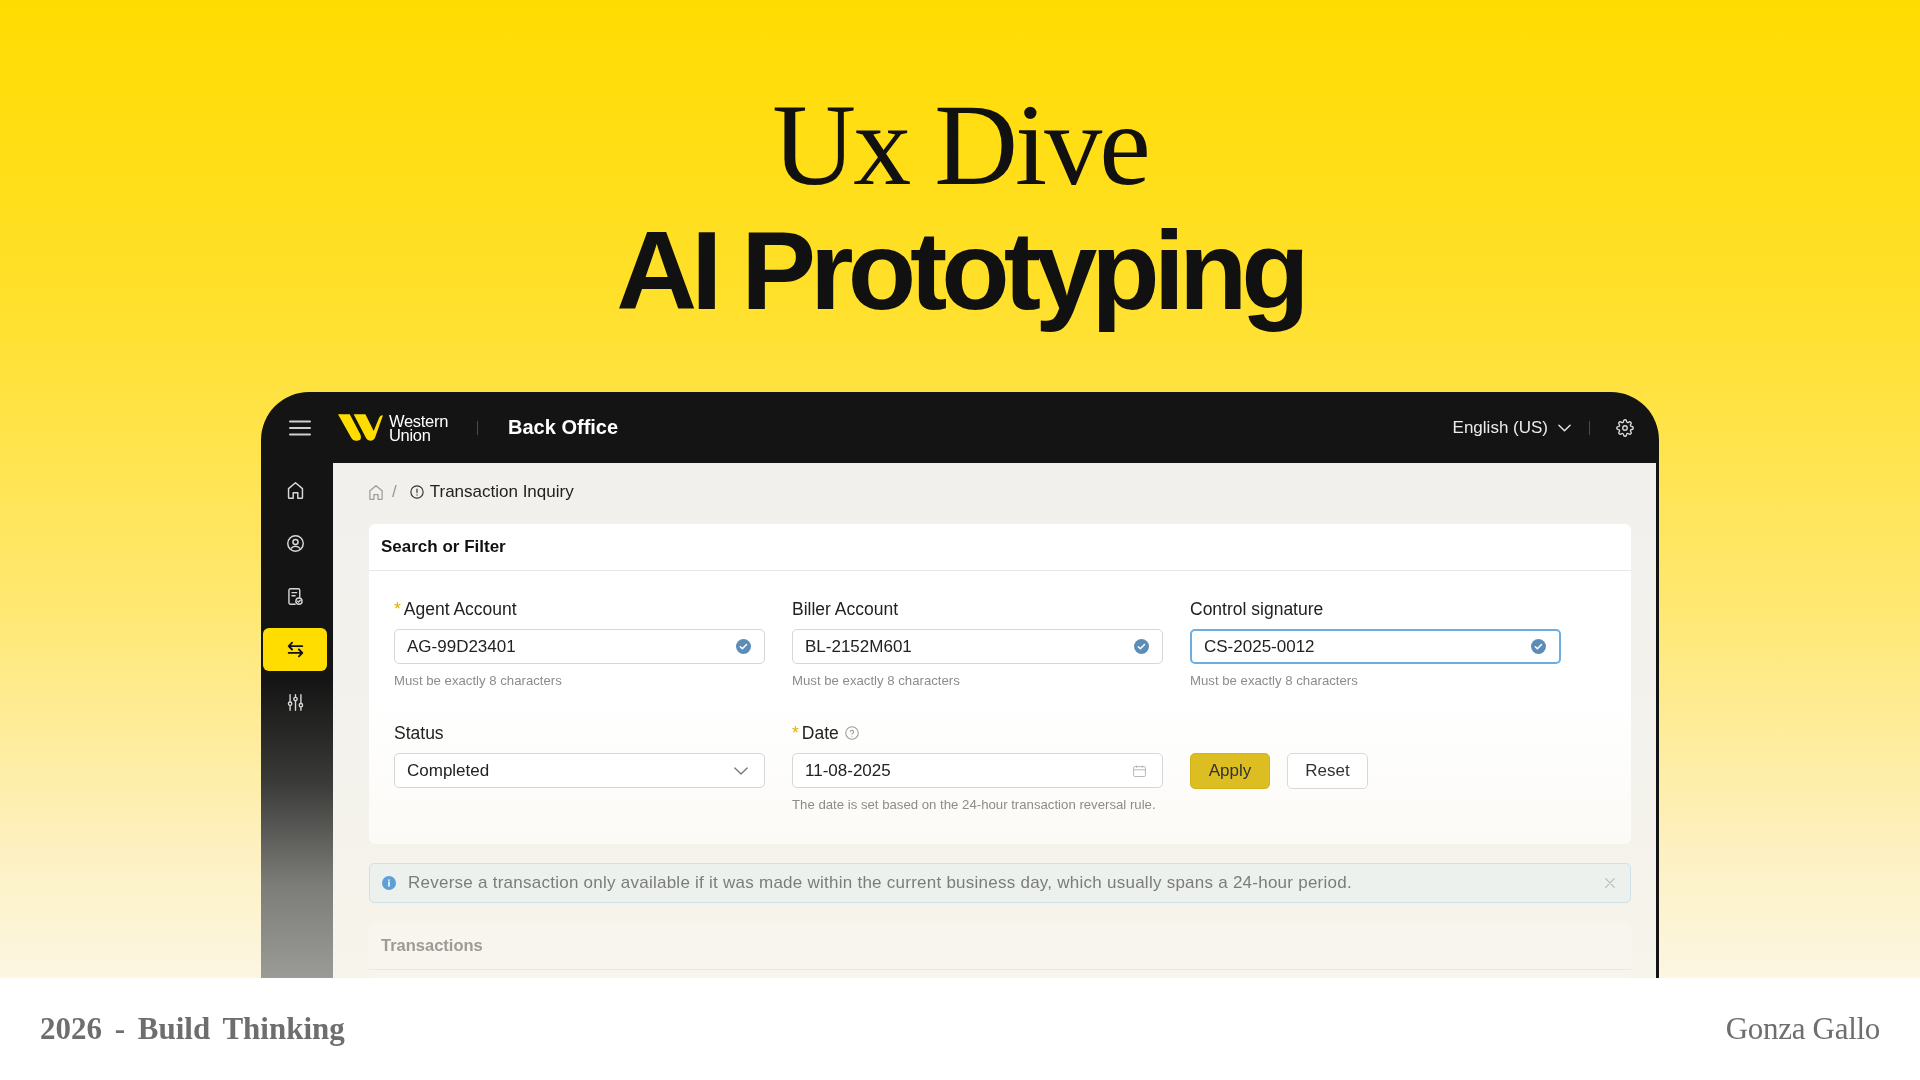 The image size is (1920, 1080). I want to click on author-name: Gonza Gallo, so click(1802, 1029).